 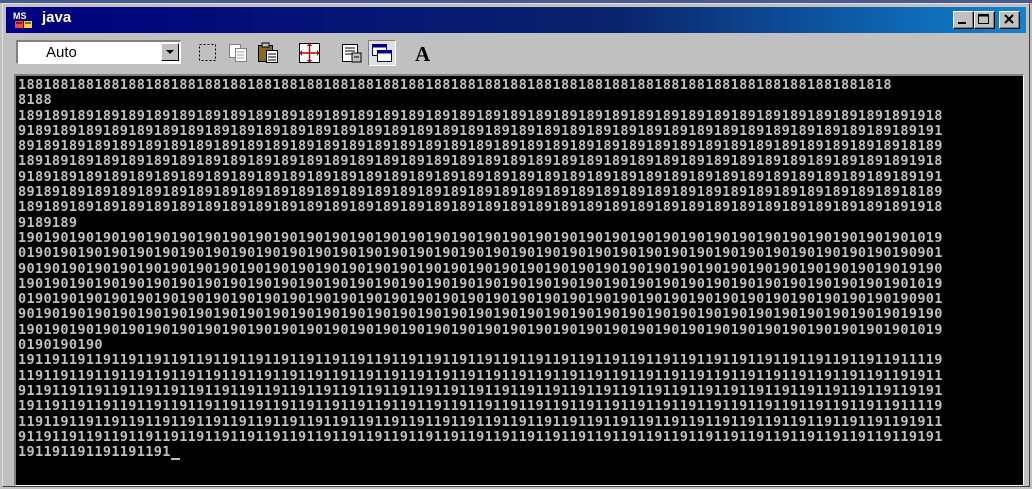 I want to click on maximize-button, so click(x=984, y=20).